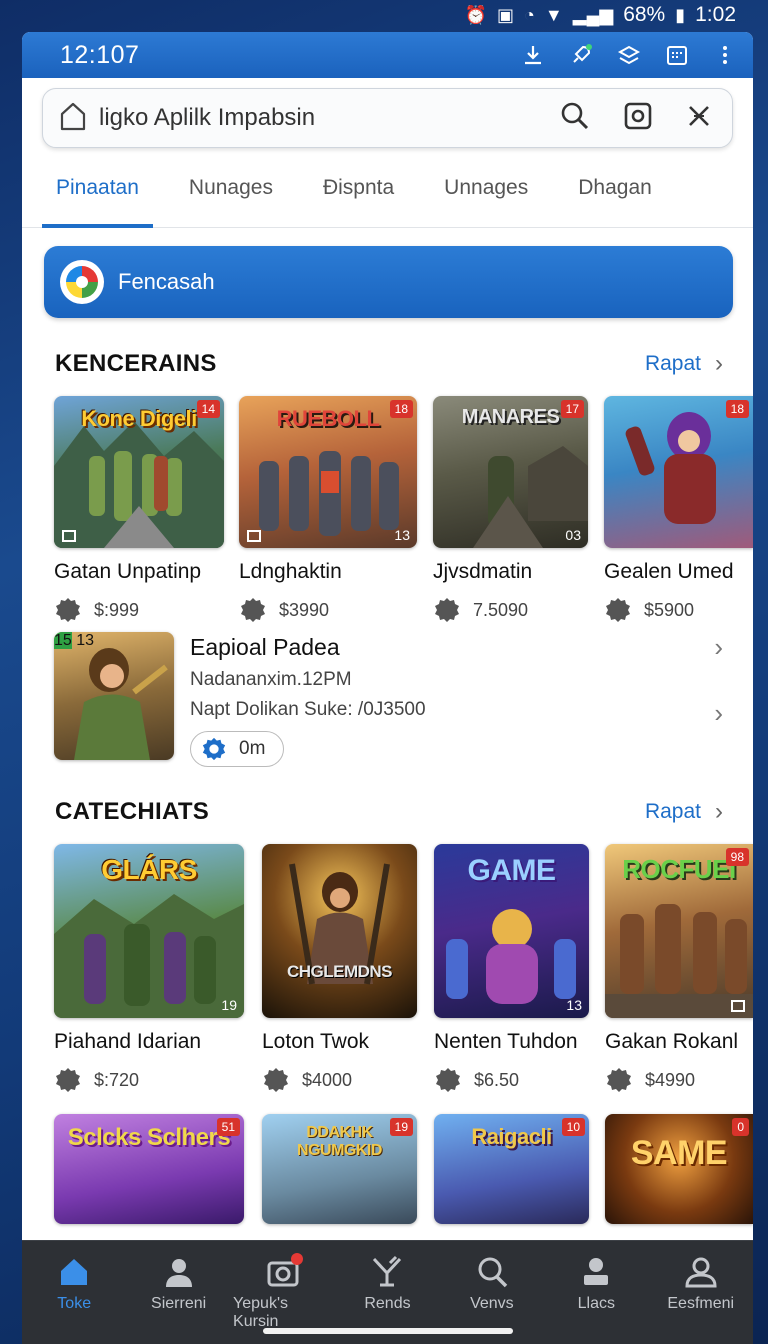  Describe the element at coordinates (117, 1079) in the screenshot. I see `game-price: $:720` at that location.